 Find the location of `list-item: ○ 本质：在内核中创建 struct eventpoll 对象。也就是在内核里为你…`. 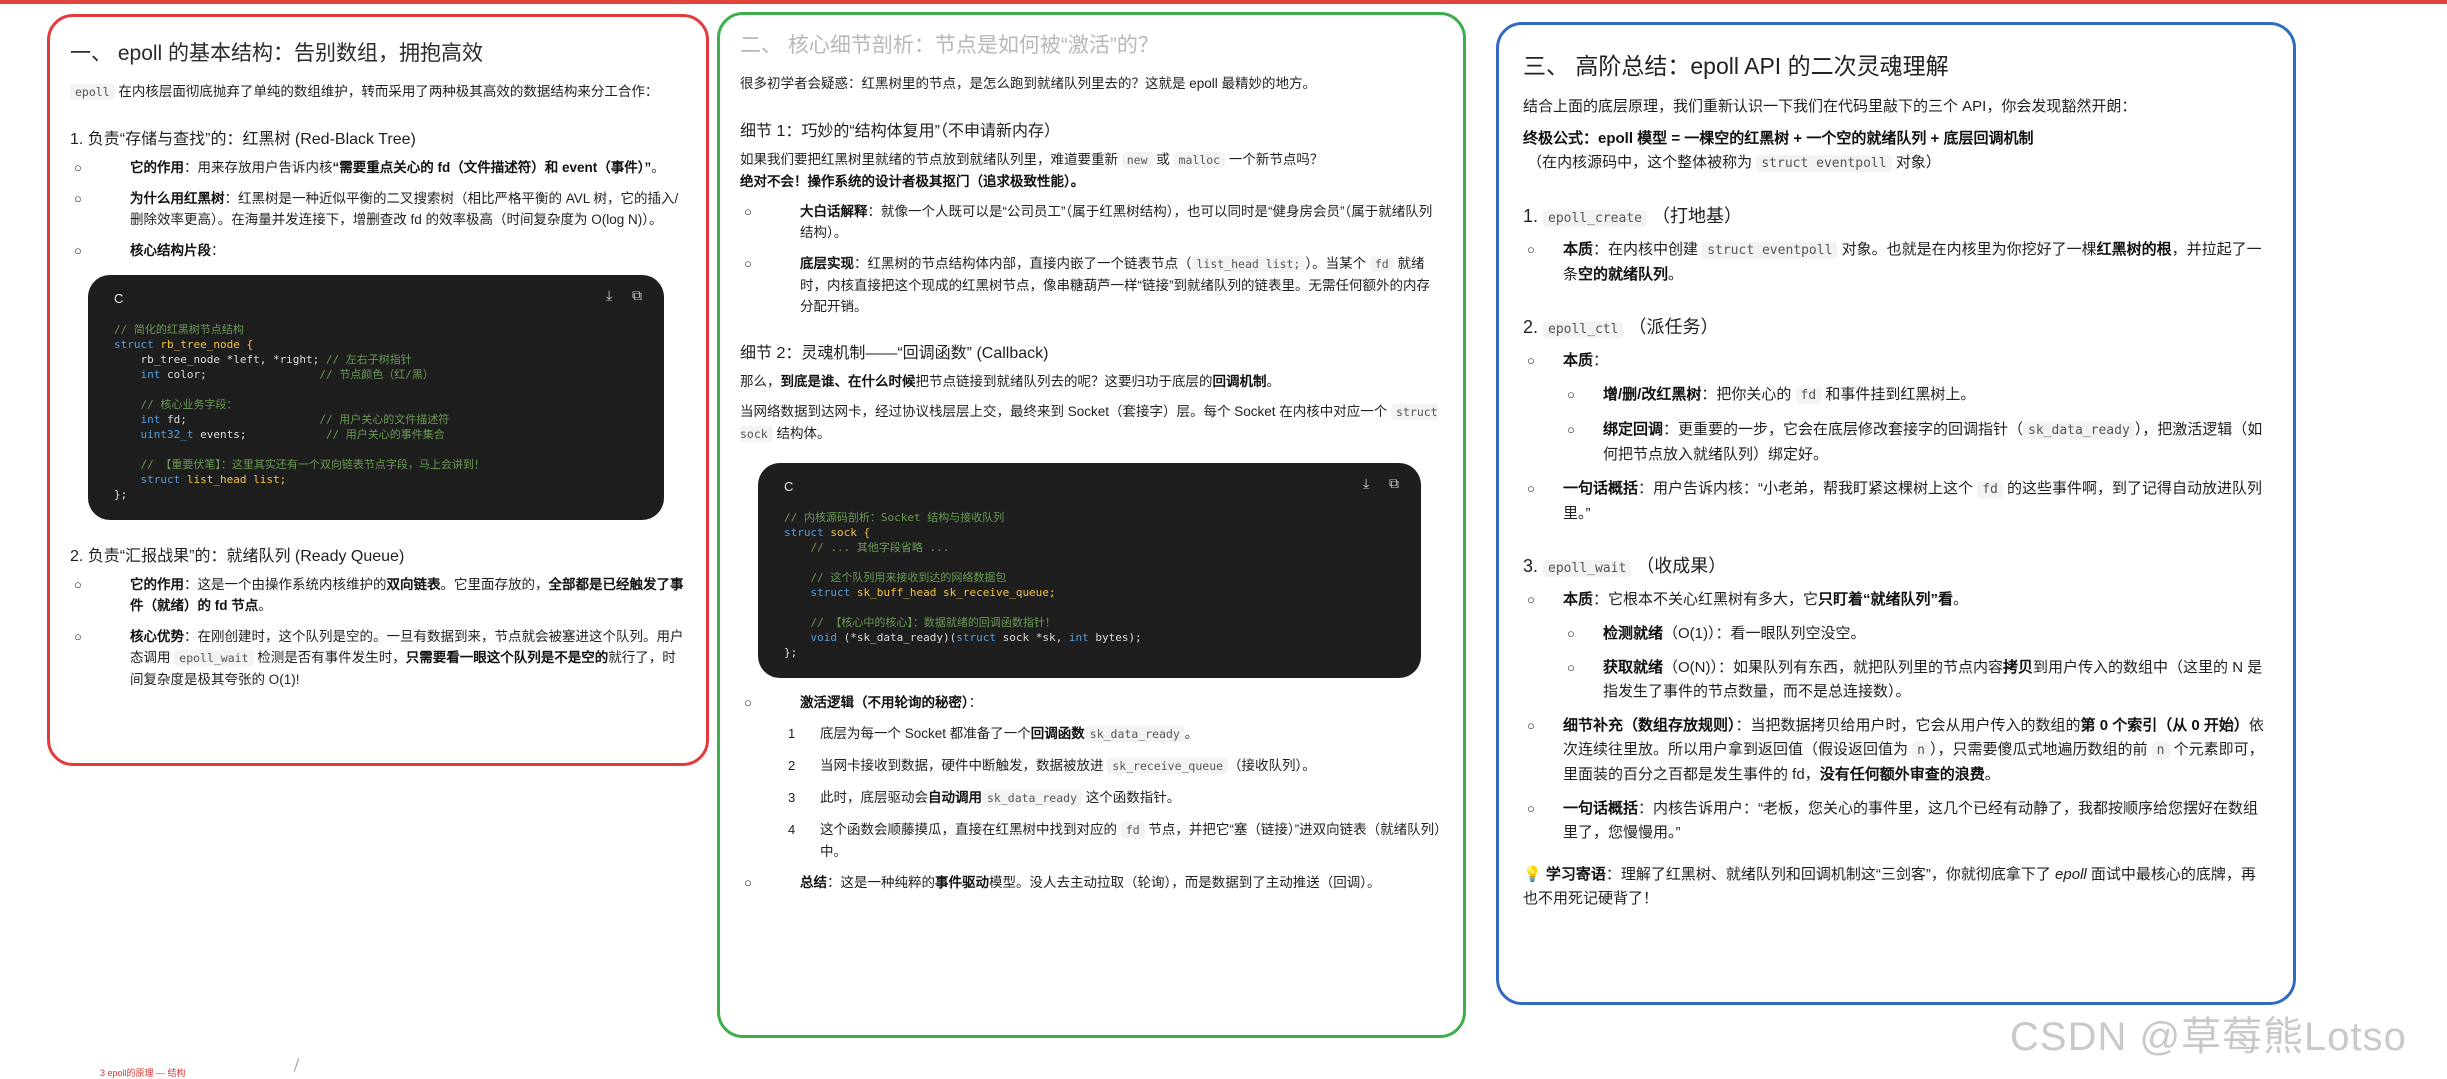

list-item: ○ 本质：在内核中创建 struct eventpoll 对象。也就是在内核里为你… is located at coordinates (1894, 262).